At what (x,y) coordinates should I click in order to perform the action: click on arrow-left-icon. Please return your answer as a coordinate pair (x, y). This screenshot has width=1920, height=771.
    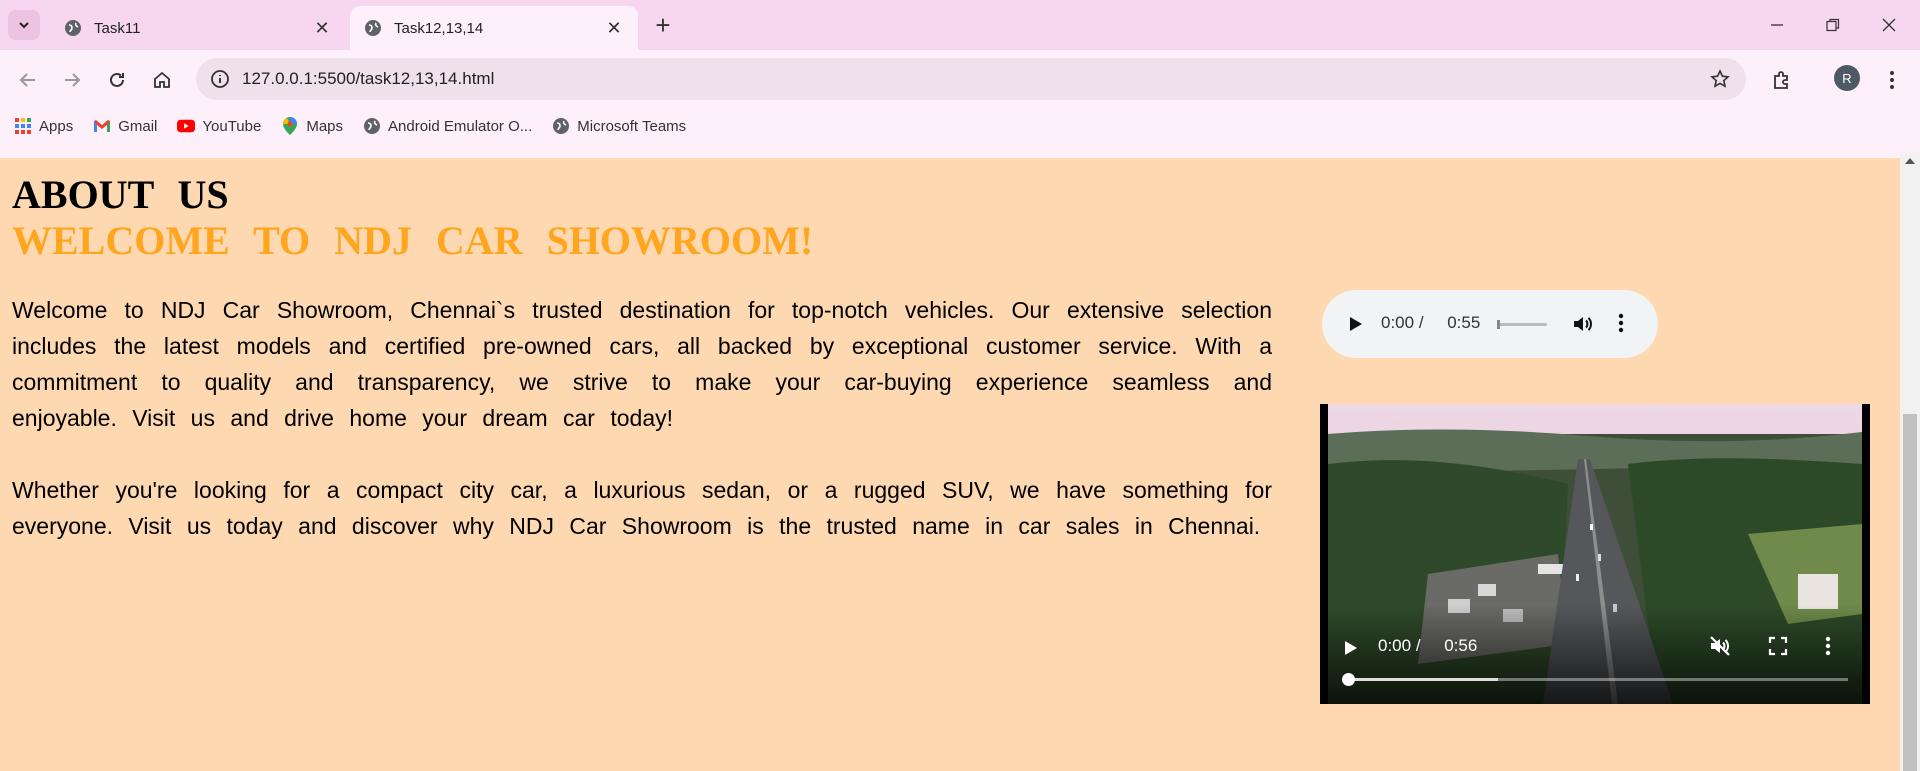
    Looking at the image, I should click on (27, 80).